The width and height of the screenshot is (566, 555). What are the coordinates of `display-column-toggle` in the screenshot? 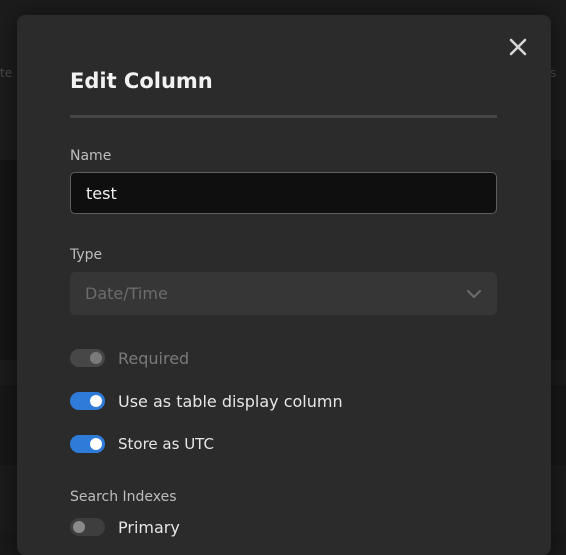 It's located at (87, 401).